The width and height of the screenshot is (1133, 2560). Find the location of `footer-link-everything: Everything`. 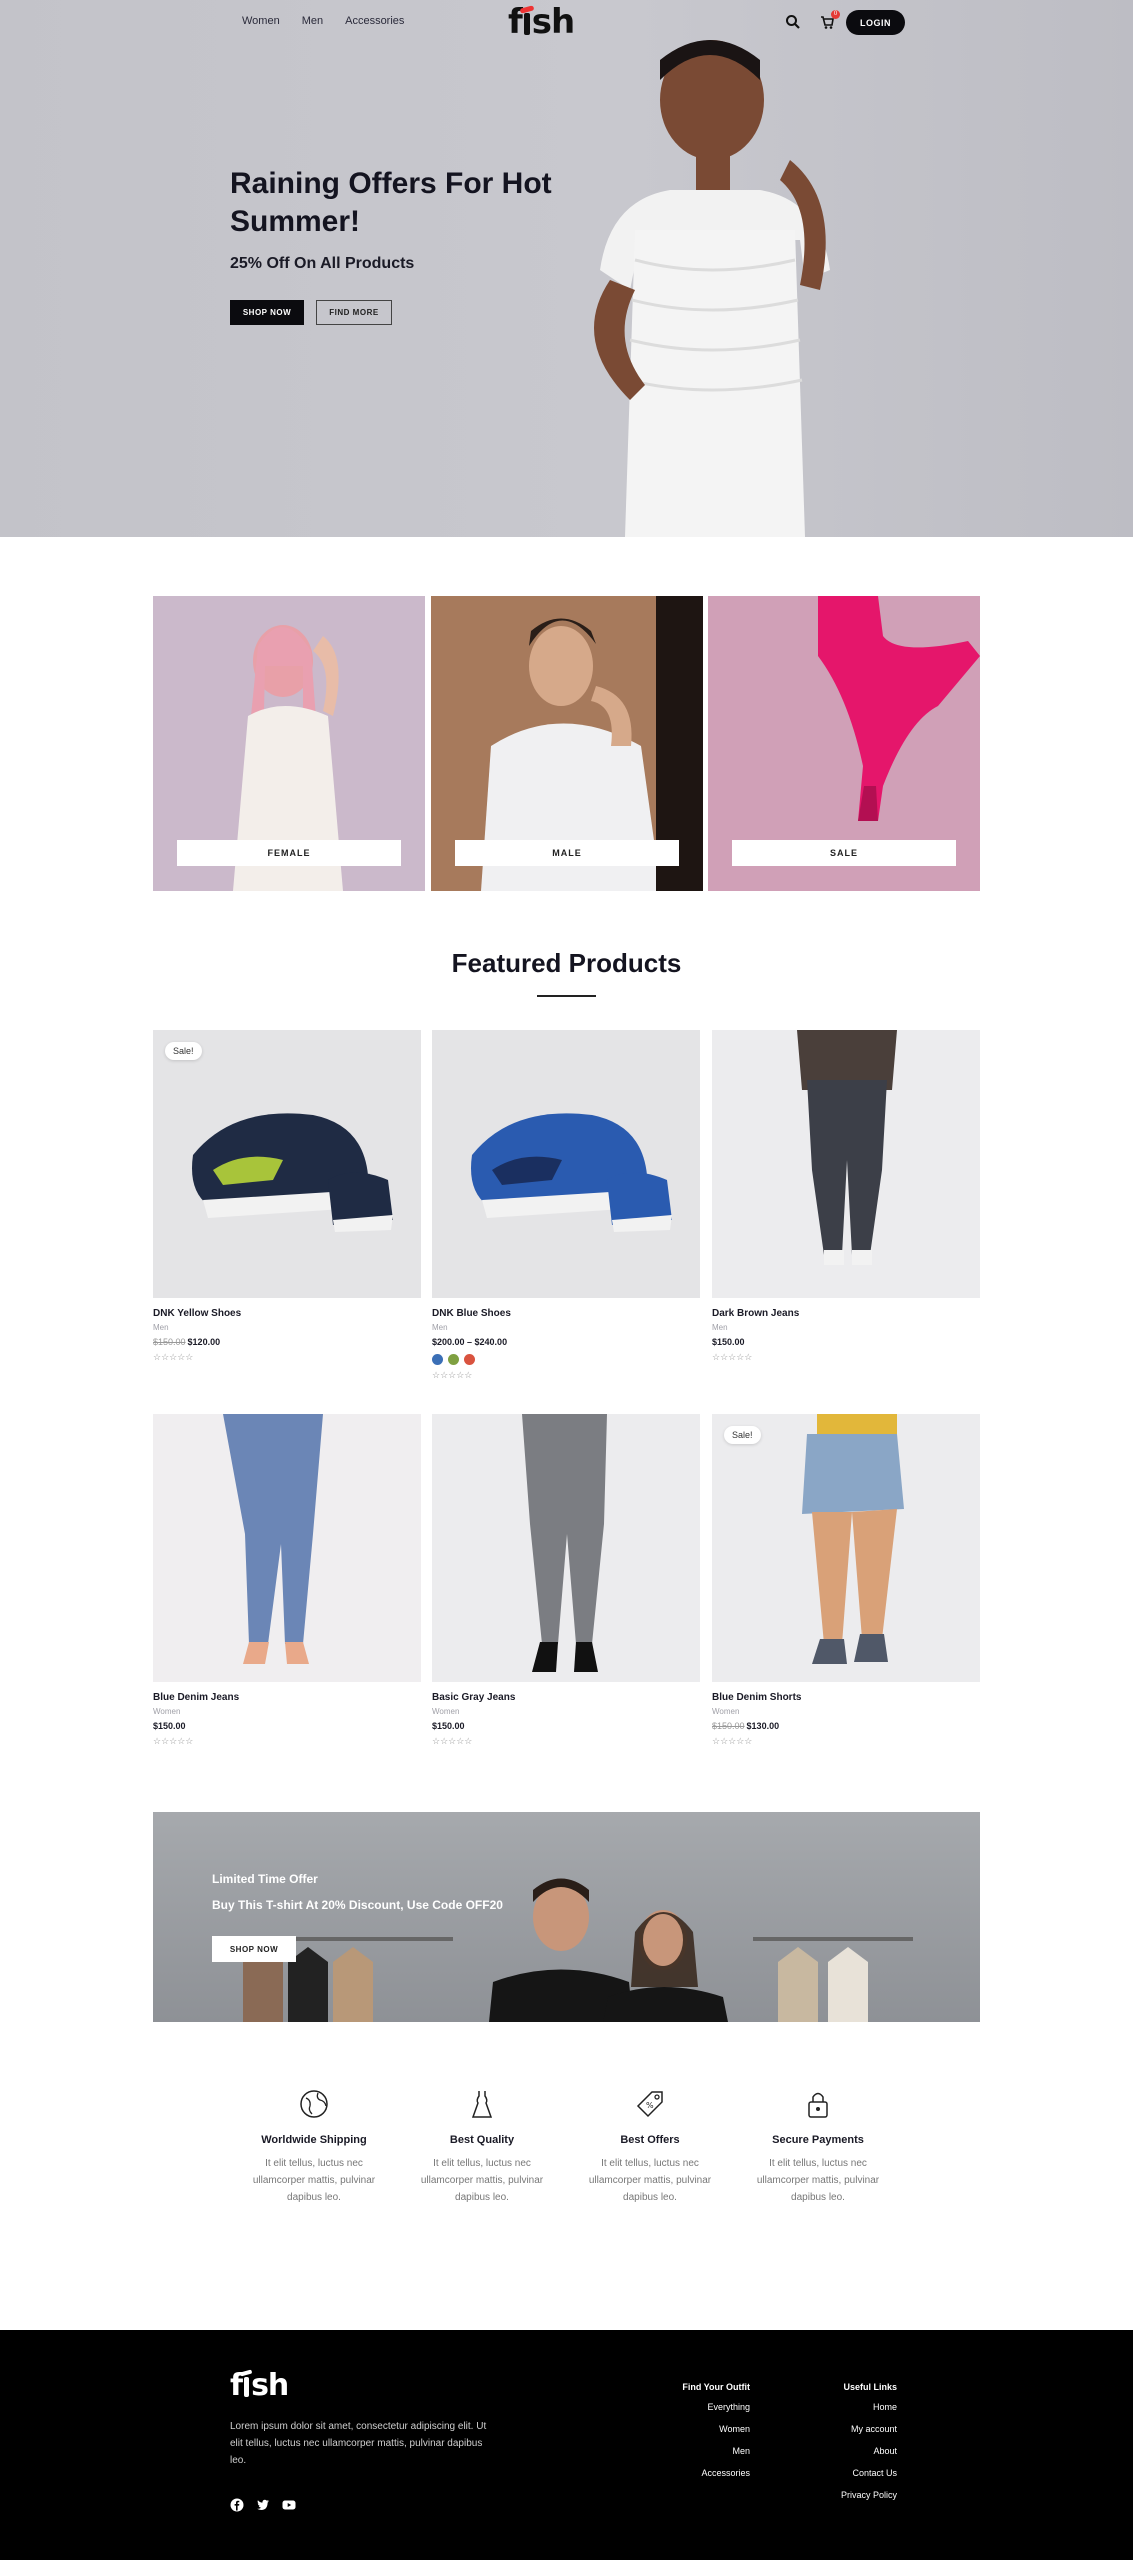

footer-link-everything: Everything is located at coordinates (716, 2407).